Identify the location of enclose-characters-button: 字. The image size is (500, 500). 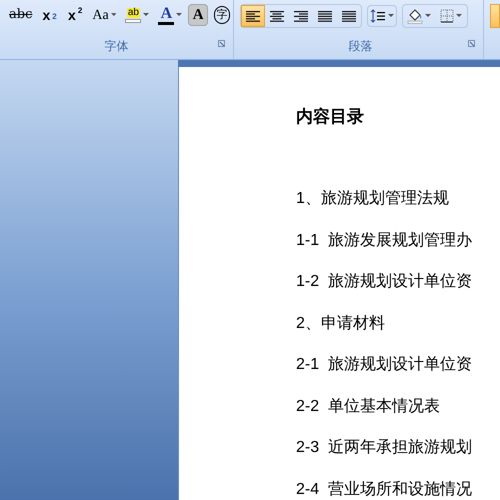
(222, 15).